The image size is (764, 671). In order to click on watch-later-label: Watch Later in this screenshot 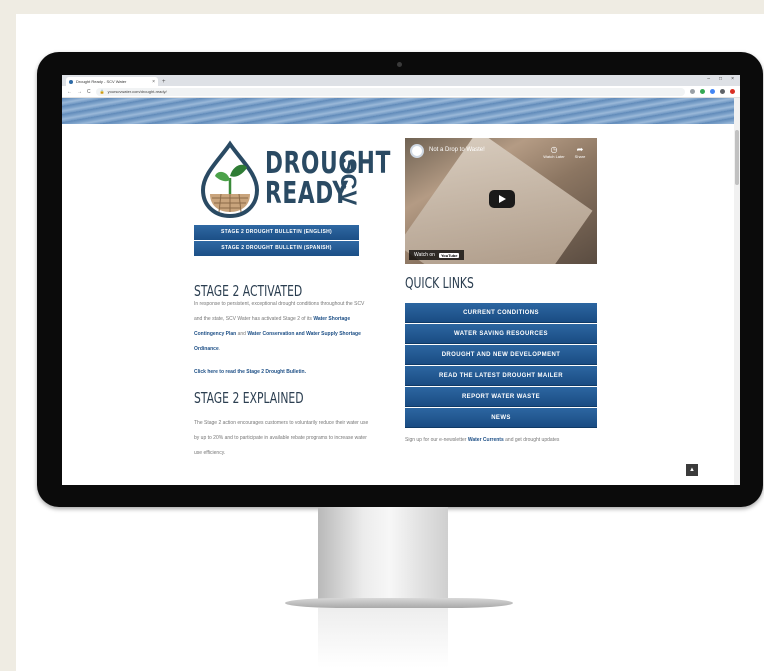, I will do `click(554, 156)`.